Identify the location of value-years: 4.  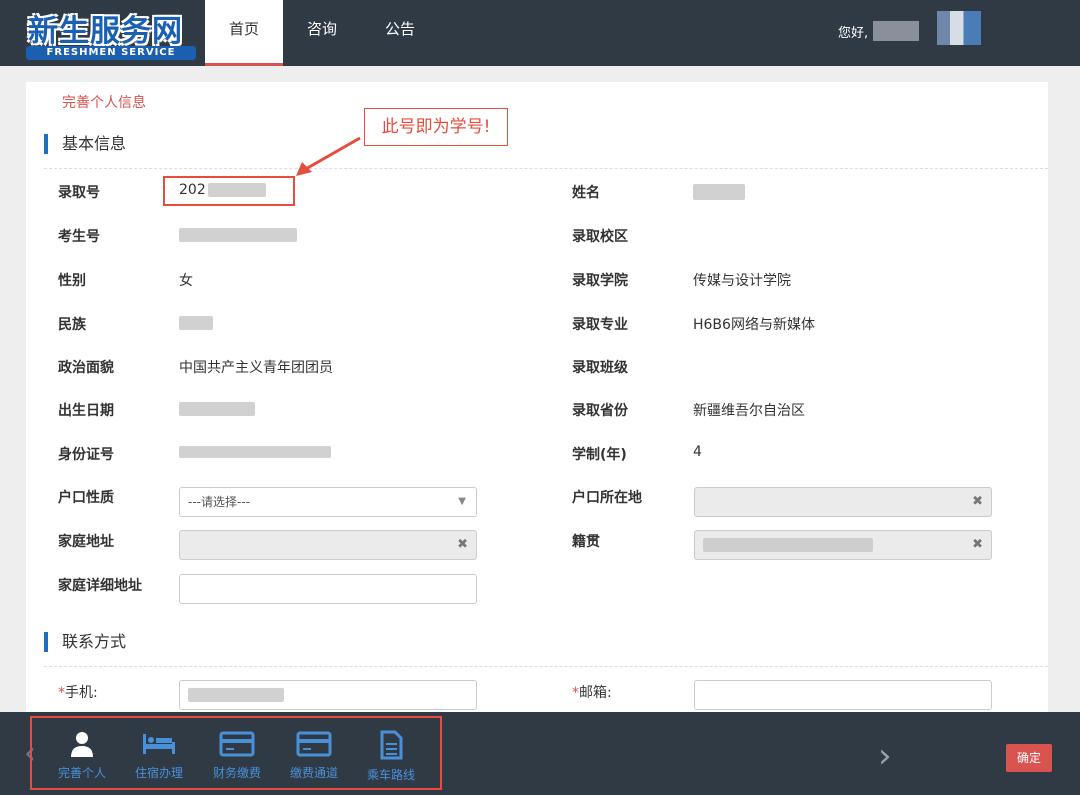
(697, 452).